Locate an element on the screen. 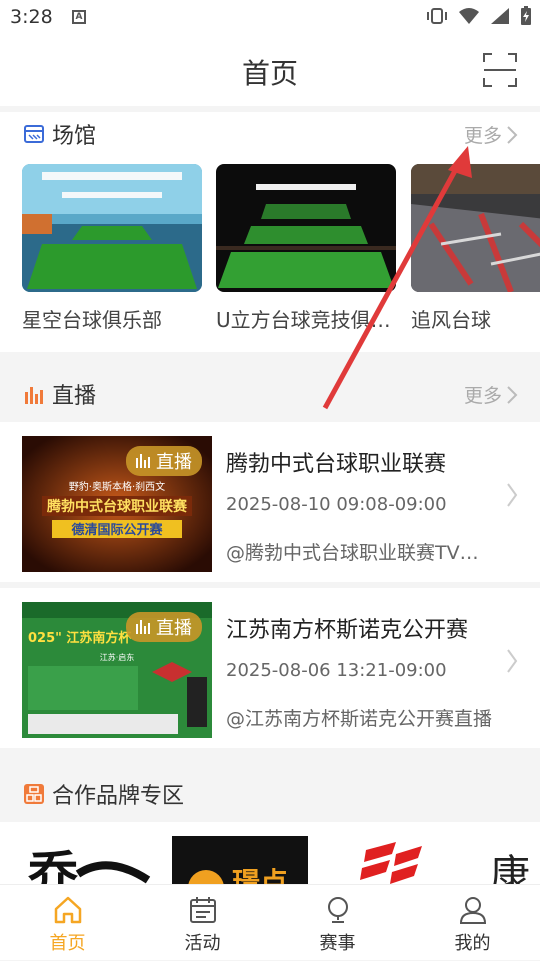  poster-heading: 025" 江苏南方杯 is located at coordinates (80, 638).